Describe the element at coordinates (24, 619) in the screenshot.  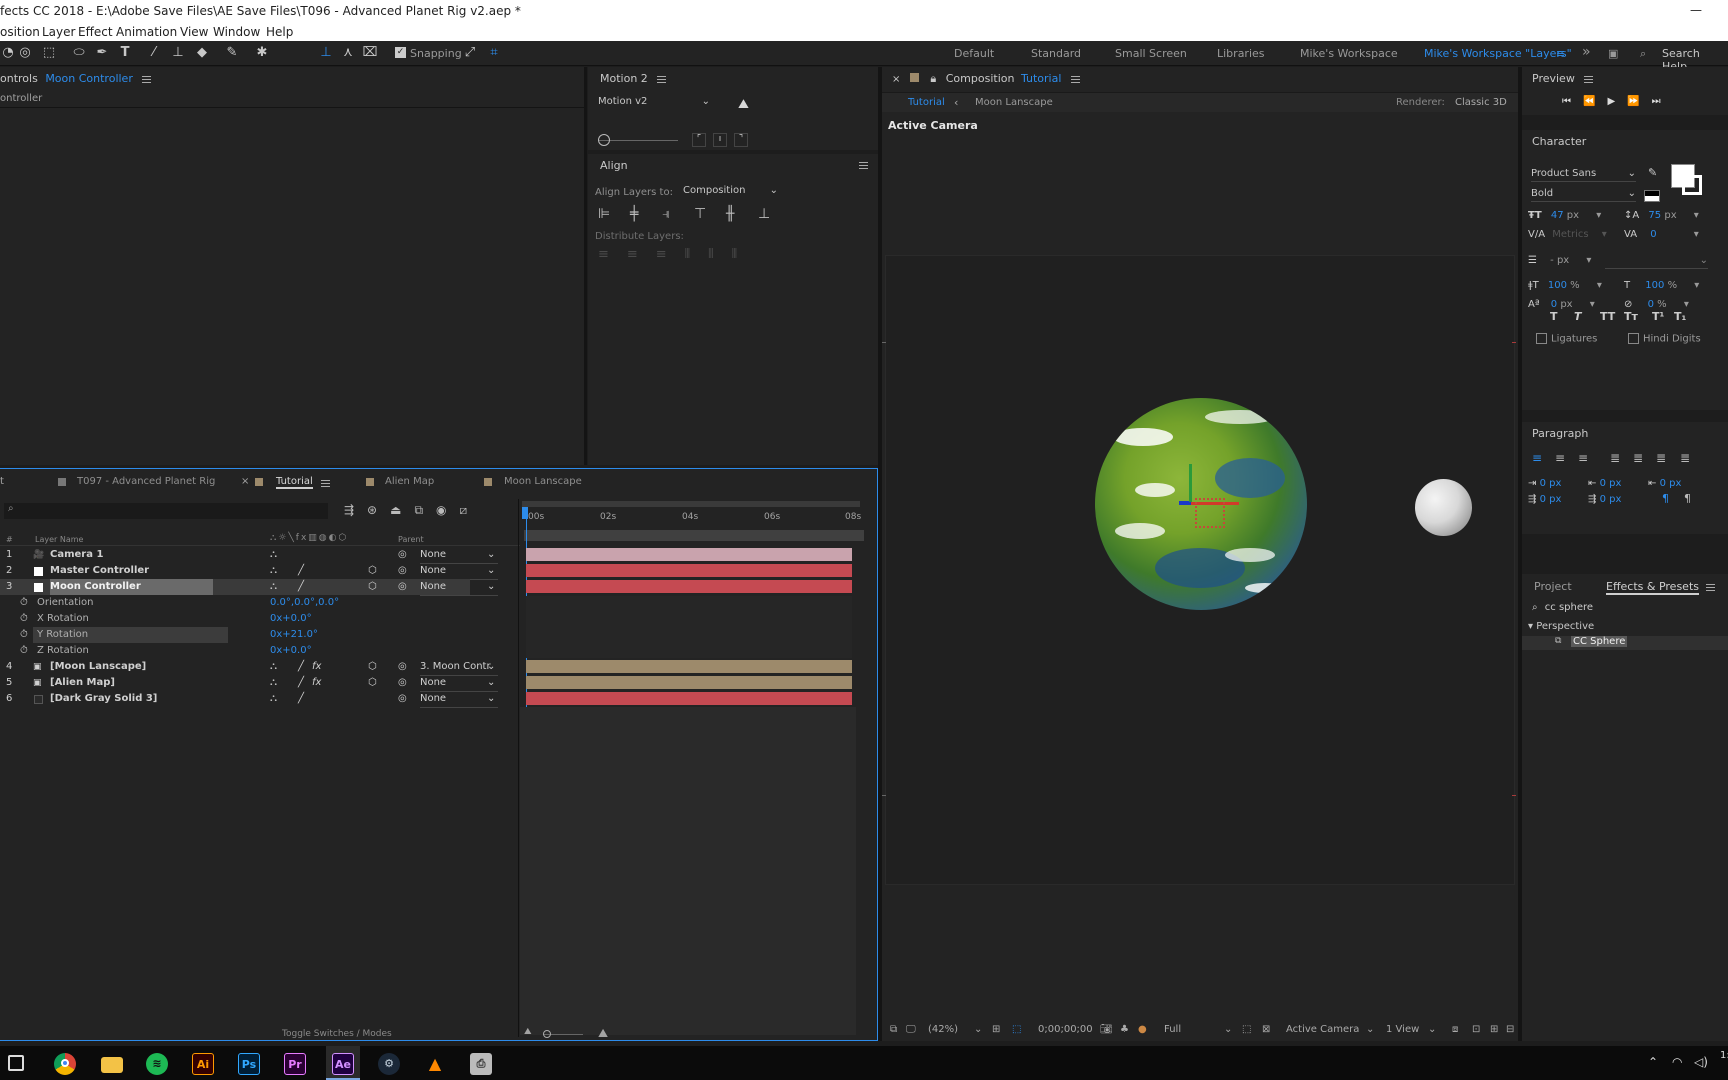
I see `stopwatch-icon: ⏱` at that location.